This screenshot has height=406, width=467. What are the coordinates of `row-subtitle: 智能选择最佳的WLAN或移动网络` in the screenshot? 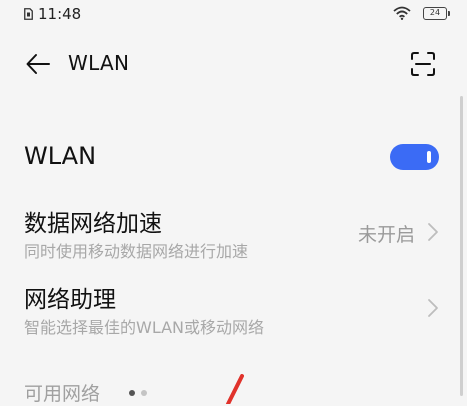 It's located at (144, 327).